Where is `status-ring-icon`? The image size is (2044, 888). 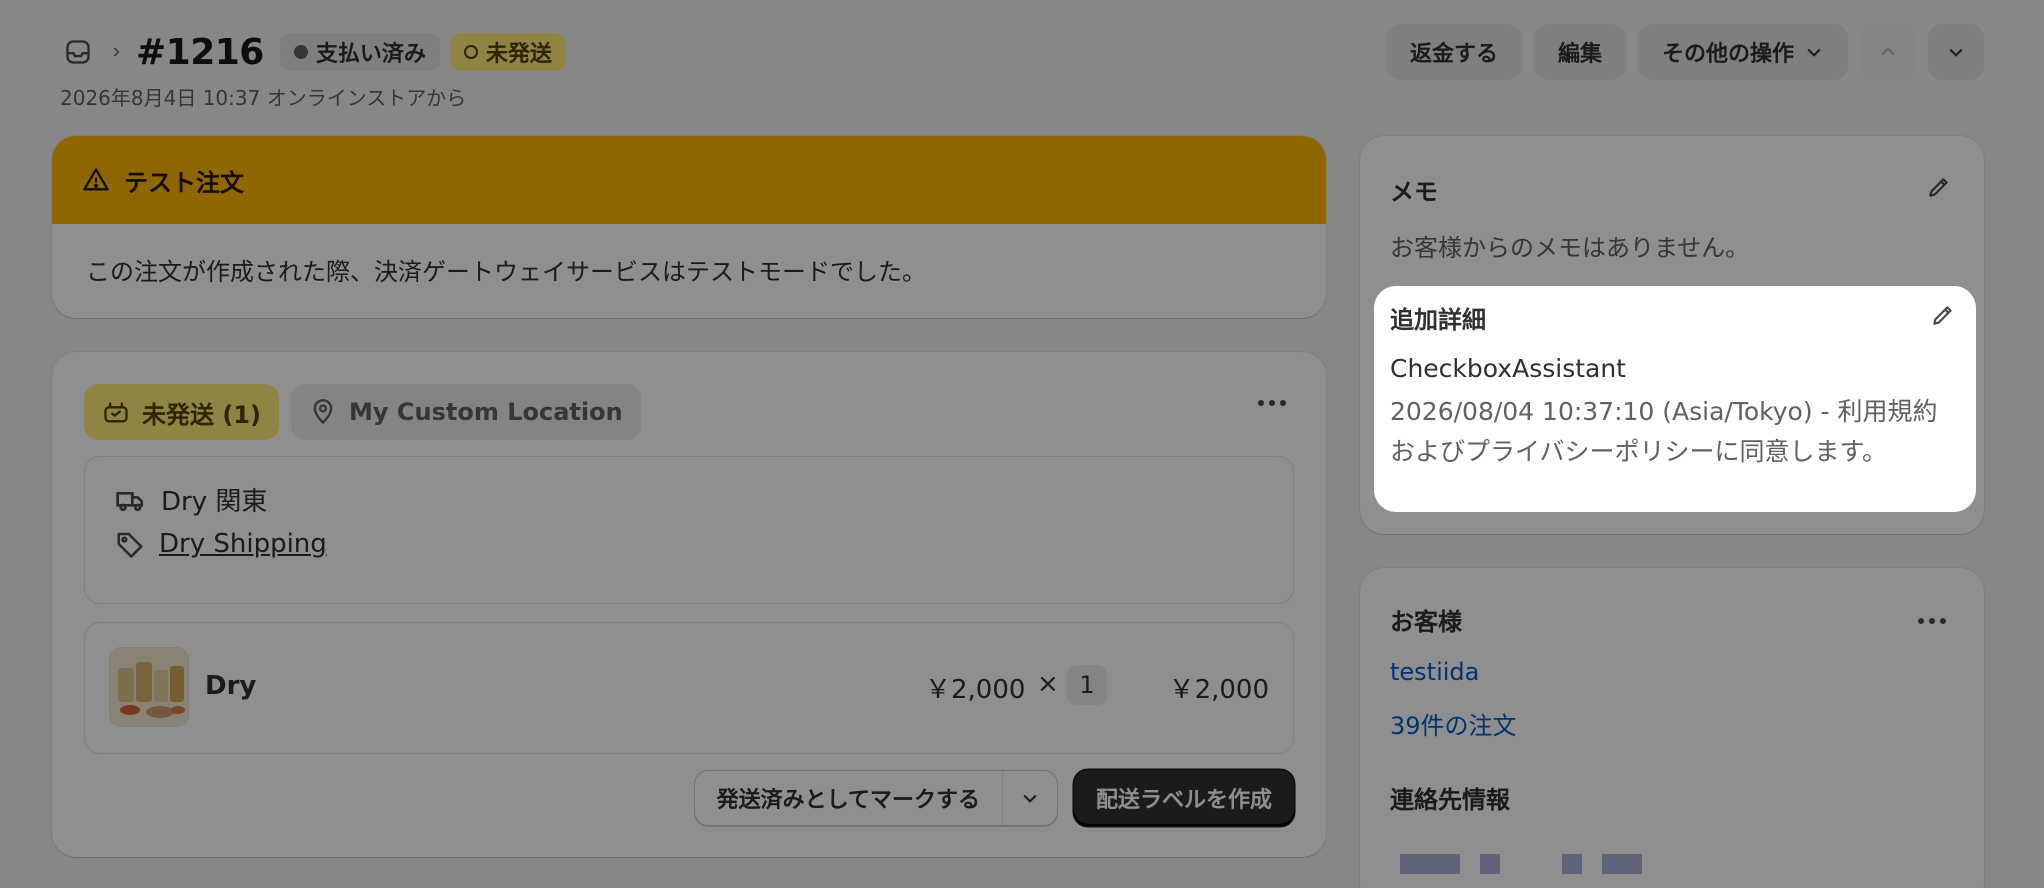
status-ring-icon is located at coordinates (470, 52).